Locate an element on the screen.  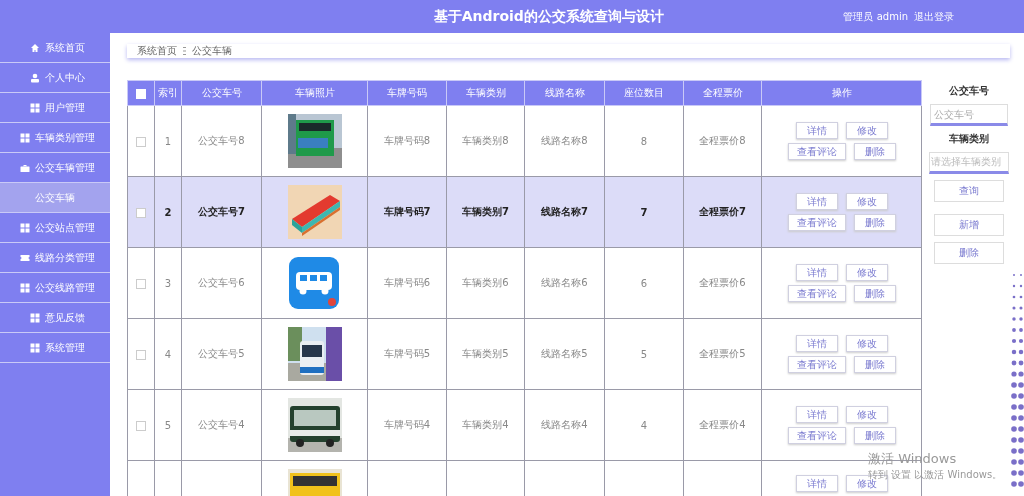
table-cell: 线路名称5 is located at coordinates (564, 353).